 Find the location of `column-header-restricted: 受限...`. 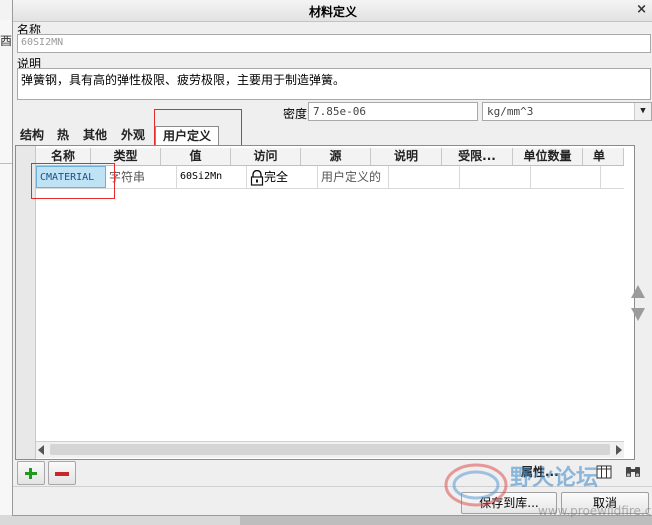

column-header-restricted: 受限... is located at coordinates (477, 156).